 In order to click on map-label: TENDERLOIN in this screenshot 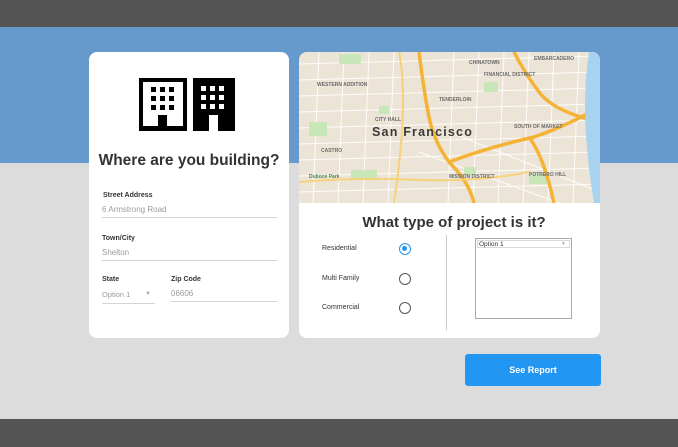, I will do `click(455, 100)`.